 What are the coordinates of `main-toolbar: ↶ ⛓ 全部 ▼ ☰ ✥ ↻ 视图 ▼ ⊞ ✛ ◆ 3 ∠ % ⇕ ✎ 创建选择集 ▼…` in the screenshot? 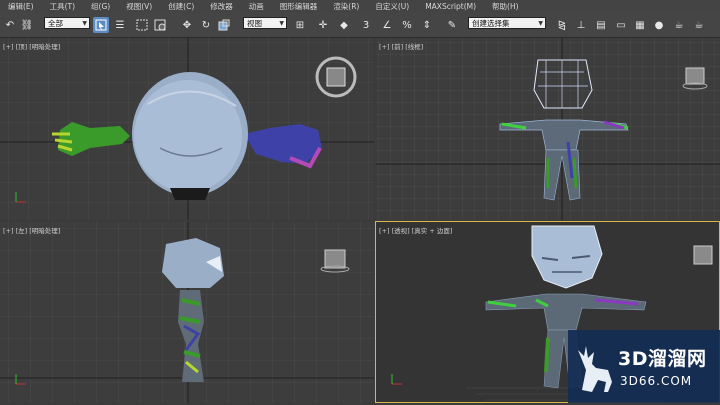 It's located at (360, 25).